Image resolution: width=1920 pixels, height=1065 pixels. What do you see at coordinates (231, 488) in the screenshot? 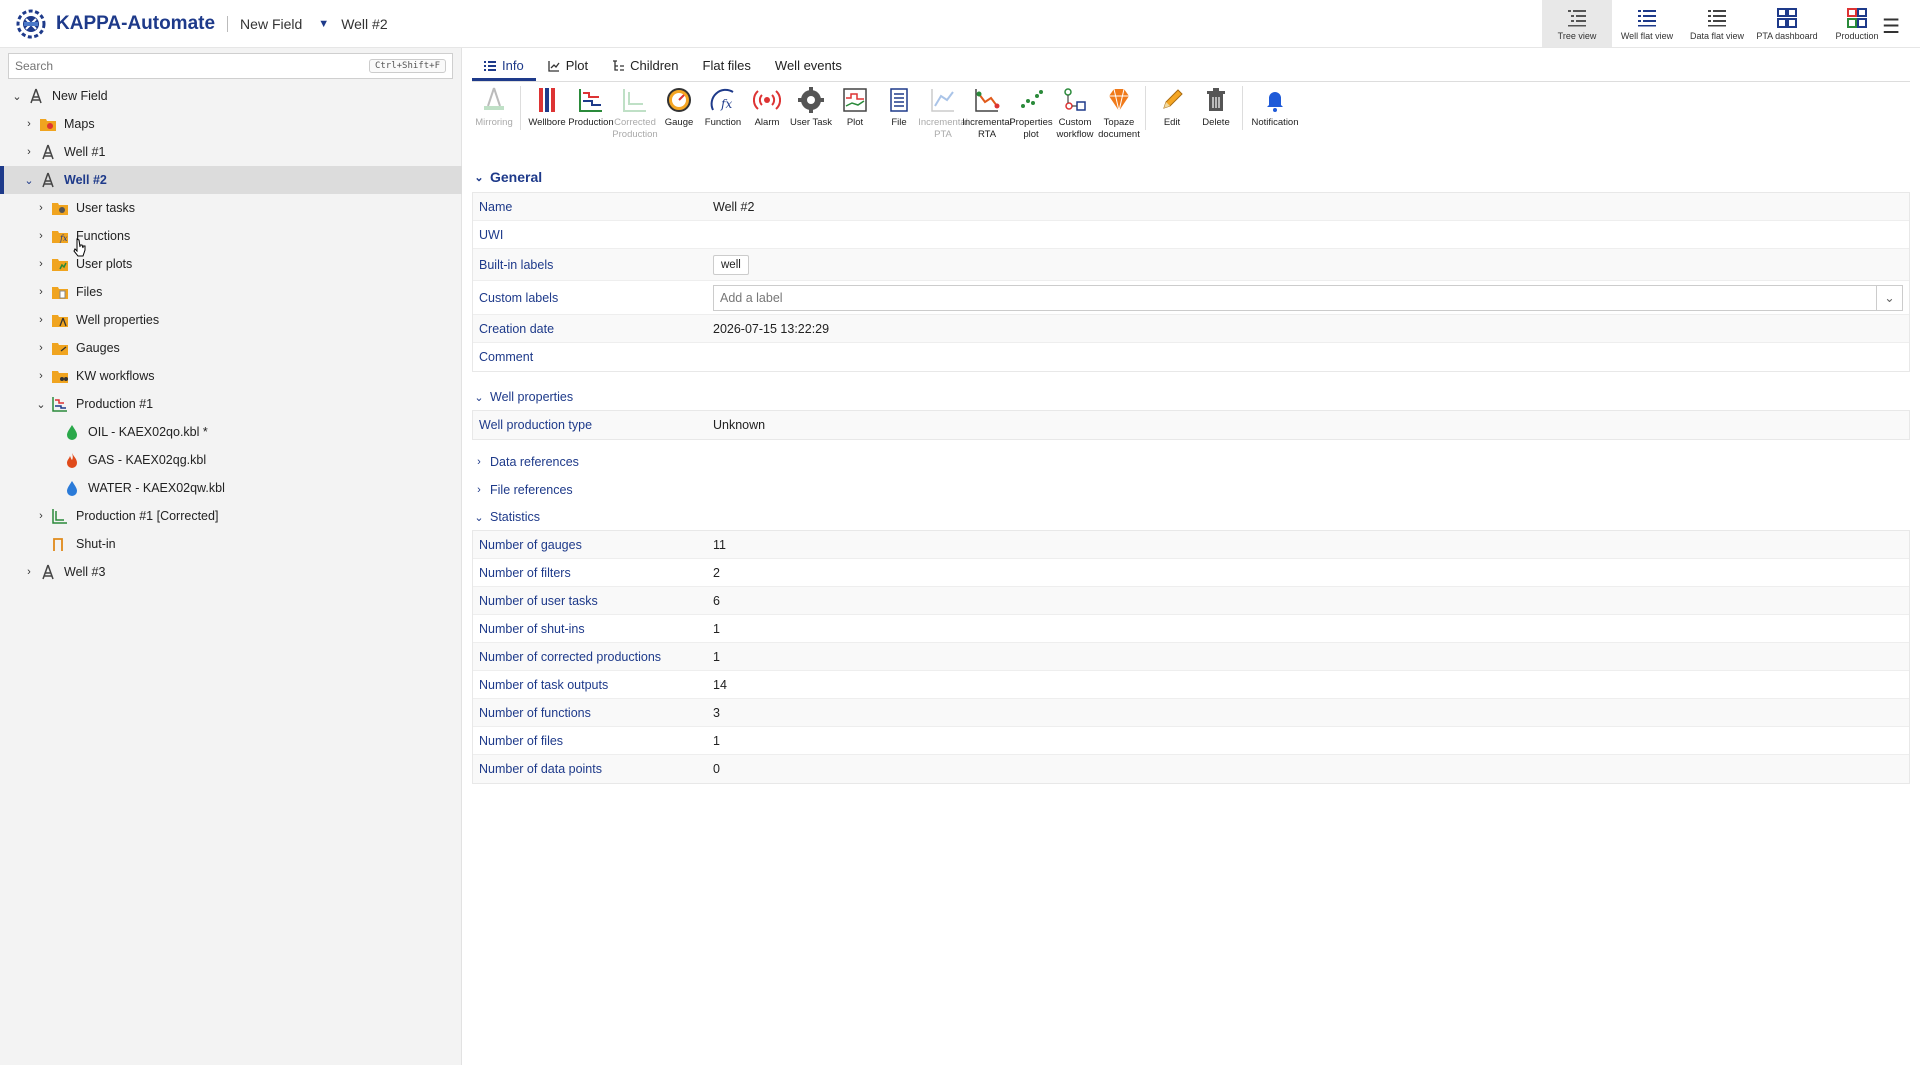
I see `tree-node-water: WATER - KAEX02qw.kbl` at bounding box center [231, 488].